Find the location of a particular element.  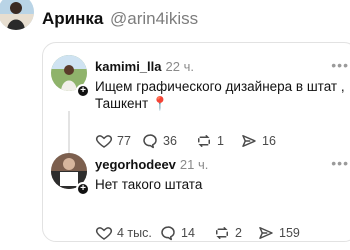

like-button: 4 тыс. is located at coordinates (123, 233).